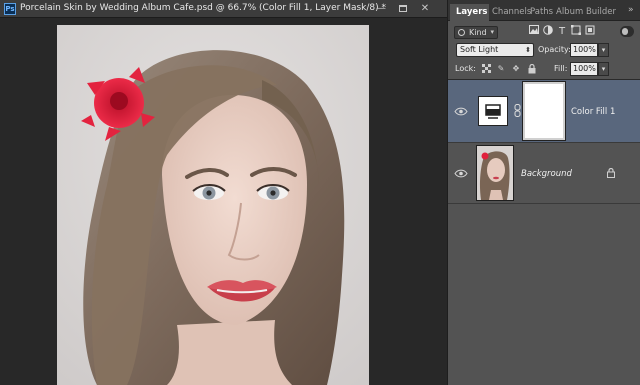 The width and height of the screenshot is (640, 385). I want to click on layer-row-color-fill: Color Fill 1, so click(544, 111).